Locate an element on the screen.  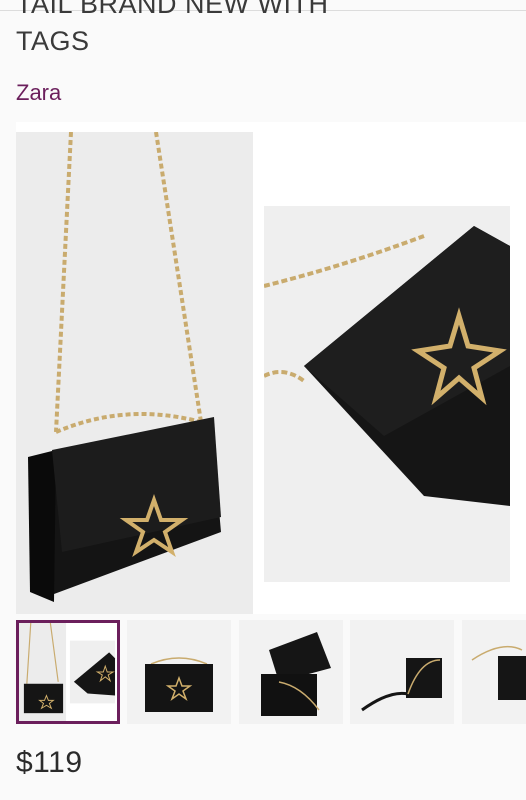
product-price: $119 is located at coordinates (49, 762).